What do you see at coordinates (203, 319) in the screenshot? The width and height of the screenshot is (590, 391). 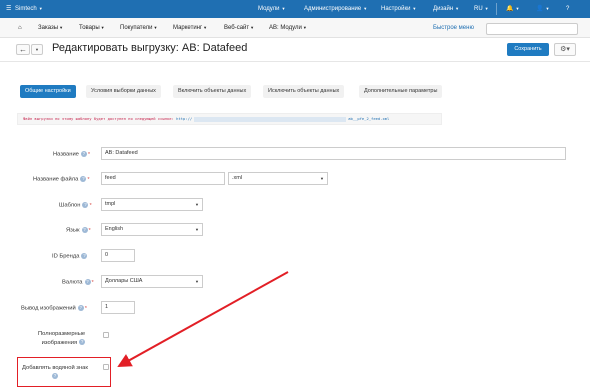 I see `annotation-arrow` at bounding box center [203, 319].